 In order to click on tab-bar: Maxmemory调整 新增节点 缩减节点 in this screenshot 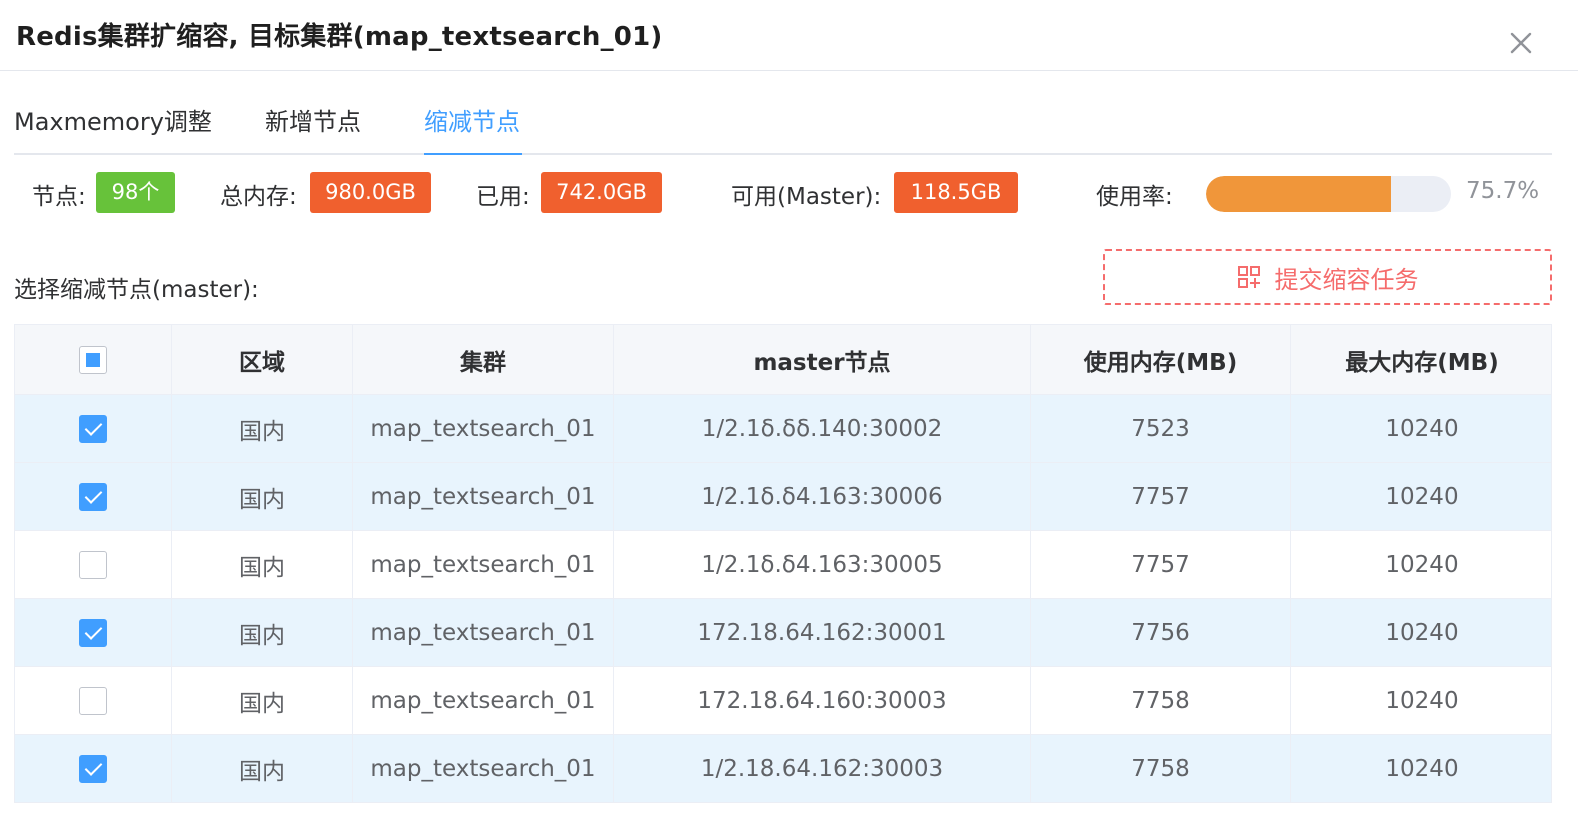, I will do `click(783, 125)`.